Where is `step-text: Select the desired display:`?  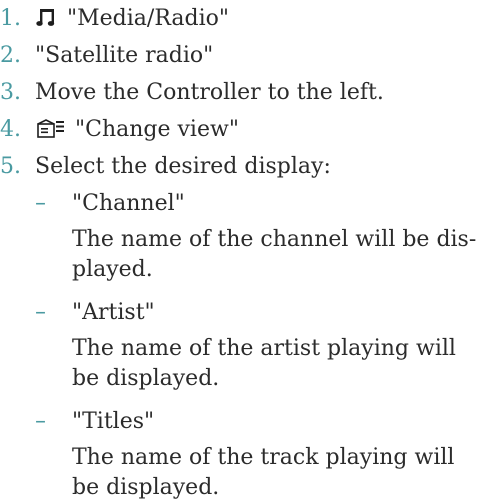 step-text: Select the desired display: is located at coordinates (183, 166).